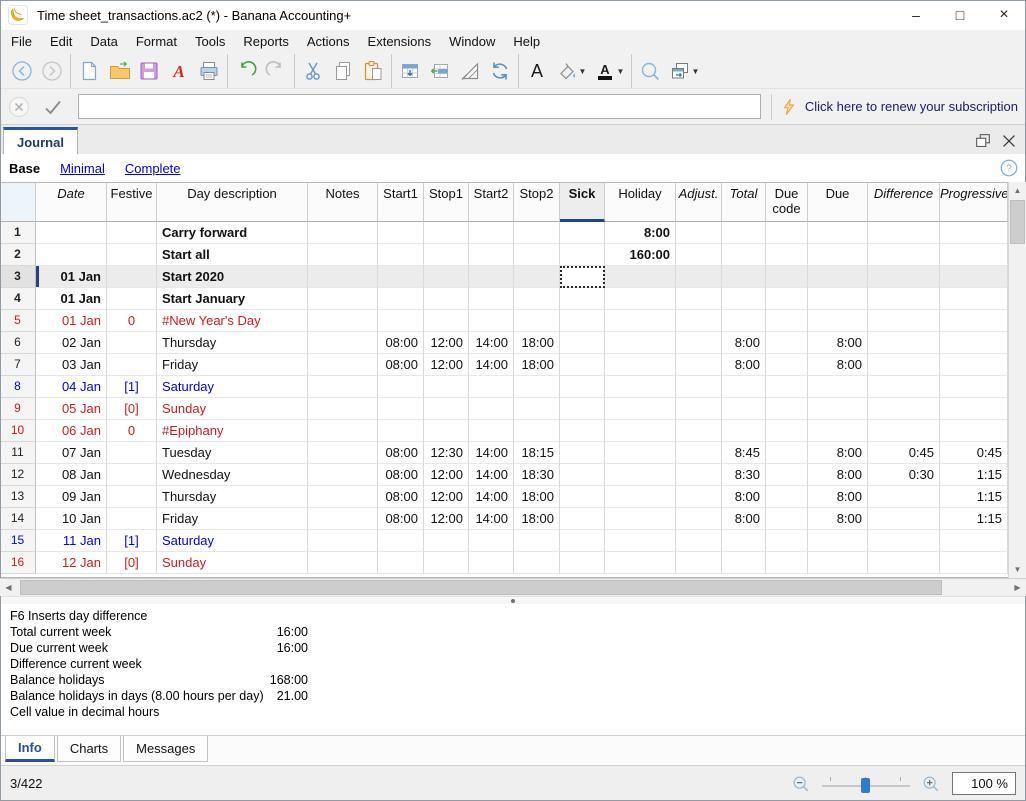 Image resolution: width=1026 pixels, height=801 pixels. Describe the element at coordinates (537, 519) in the screenshot. I see `cell-stop2: 18:00` at that location.